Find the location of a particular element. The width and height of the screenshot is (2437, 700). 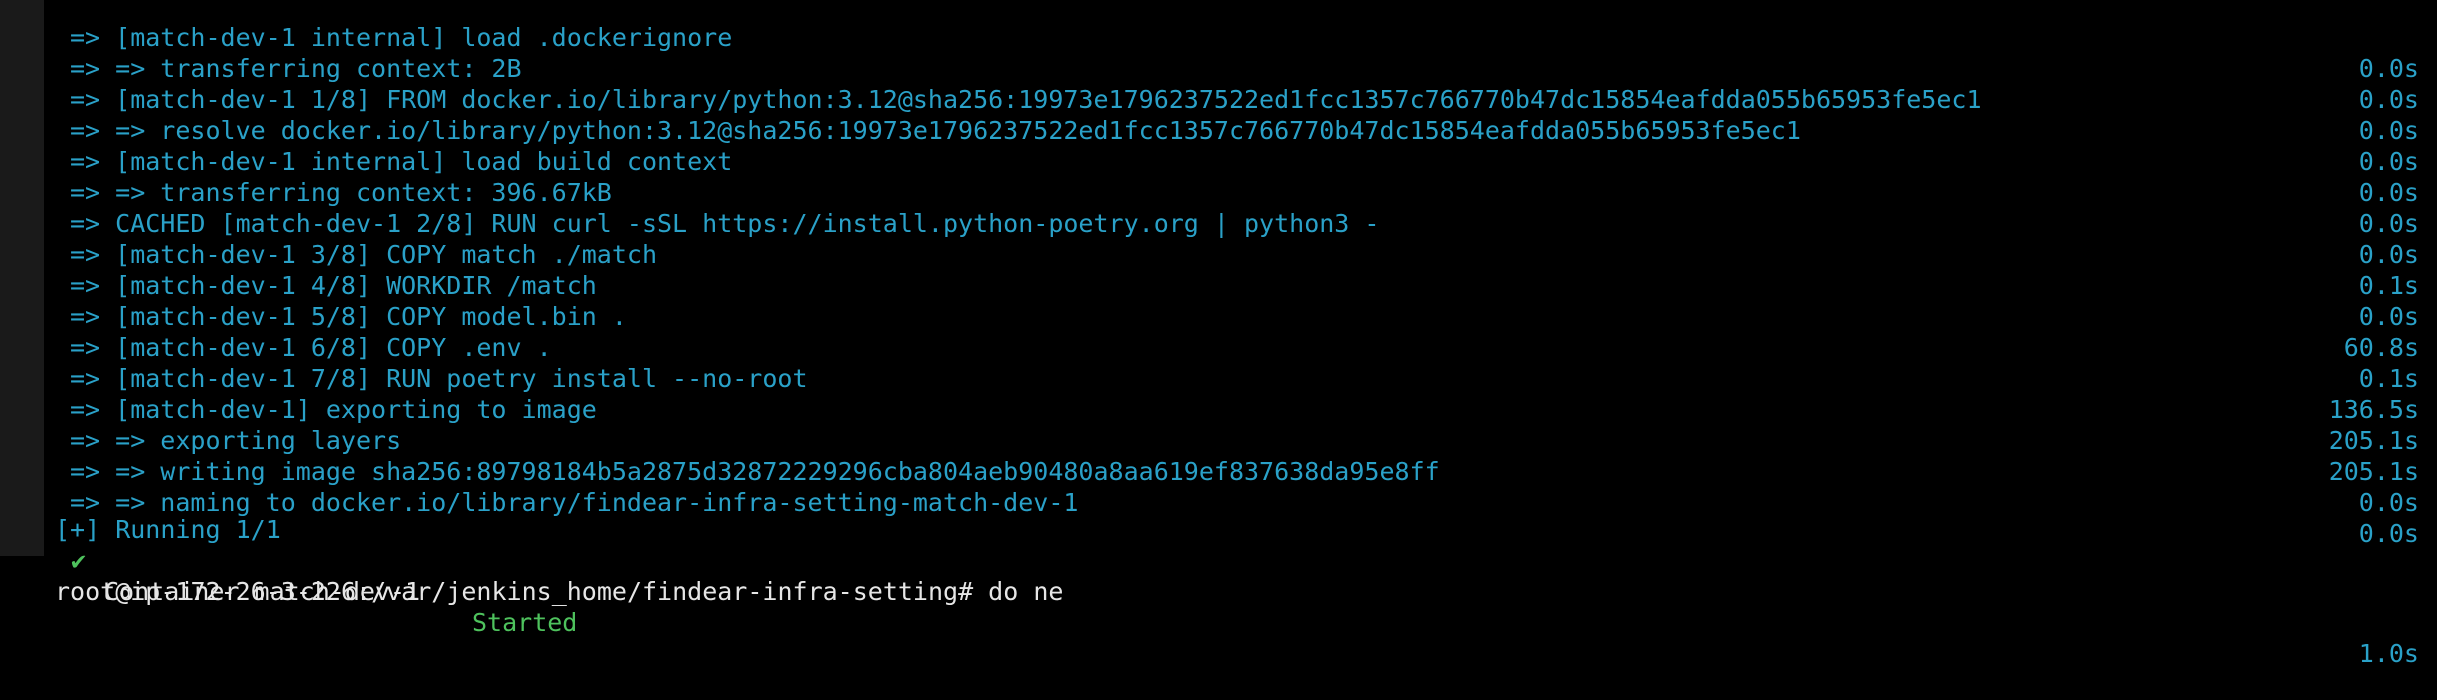

build-step-line: => => transferring context: 2B 0.0s is located at coordinates (1231, 68).